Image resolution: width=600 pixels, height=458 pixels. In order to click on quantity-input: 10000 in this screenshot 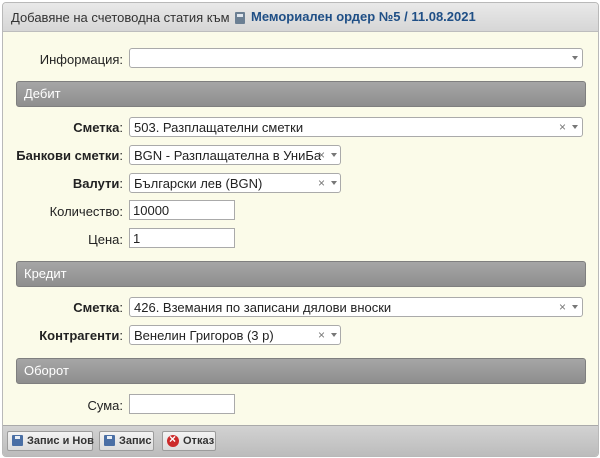, I will do `click(182, 210)`.